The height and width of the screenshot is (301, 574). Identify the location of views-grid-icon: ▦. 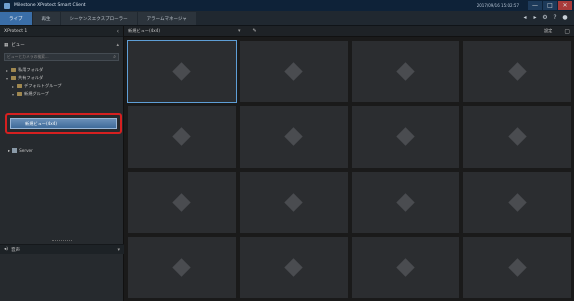
(6, 45).